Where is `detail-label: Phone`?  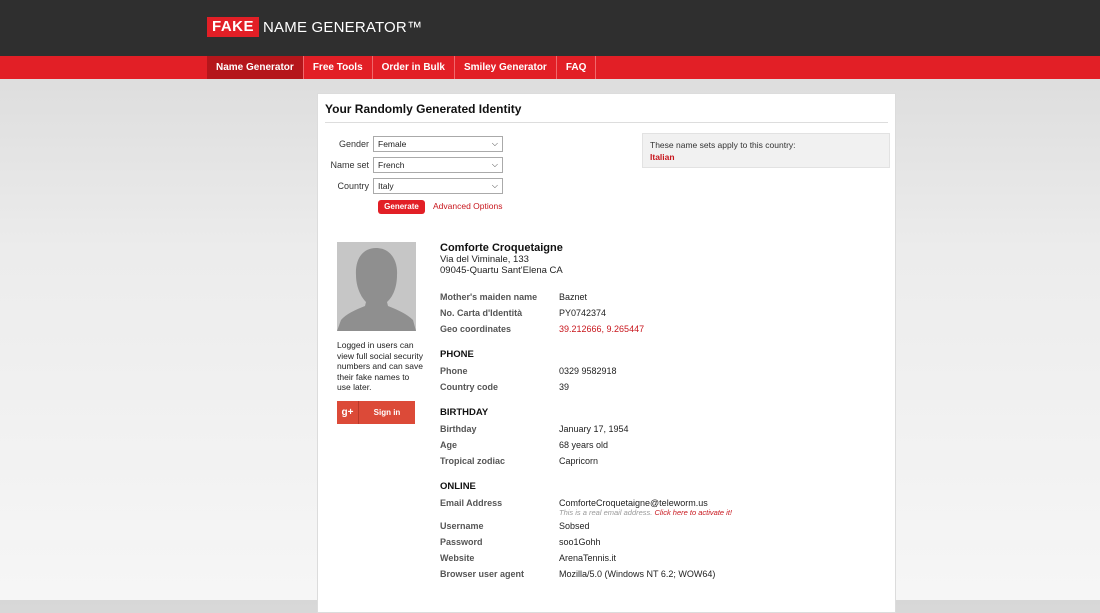 detail-label: Phone is located at coordinates (454, 371).